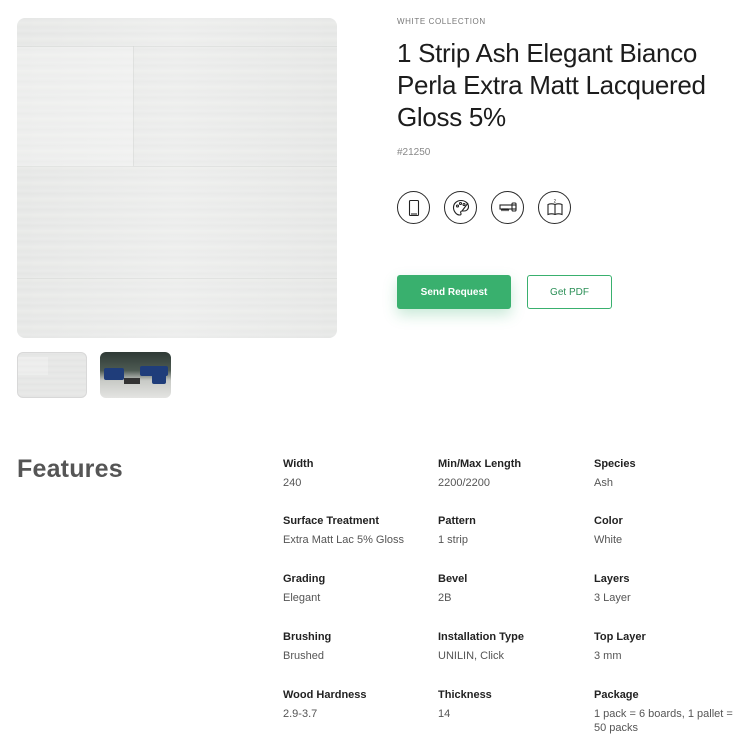 The height and width of the screenshot is (736, 739). Describe the element at coordinates (414, 152) in the screenshot. I see `product-sku: #21250` at that location.